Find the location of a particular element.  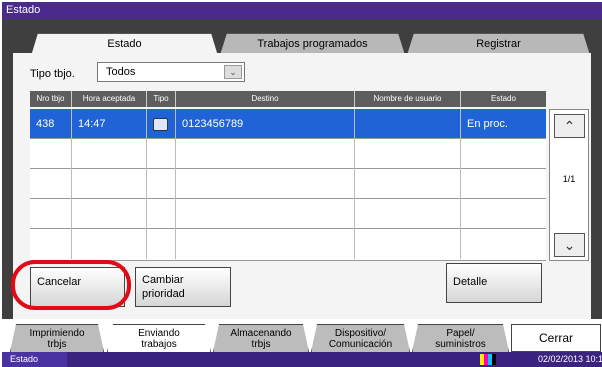

column-header-job-number: Nro tbjo is located at coordinates (51, 99).